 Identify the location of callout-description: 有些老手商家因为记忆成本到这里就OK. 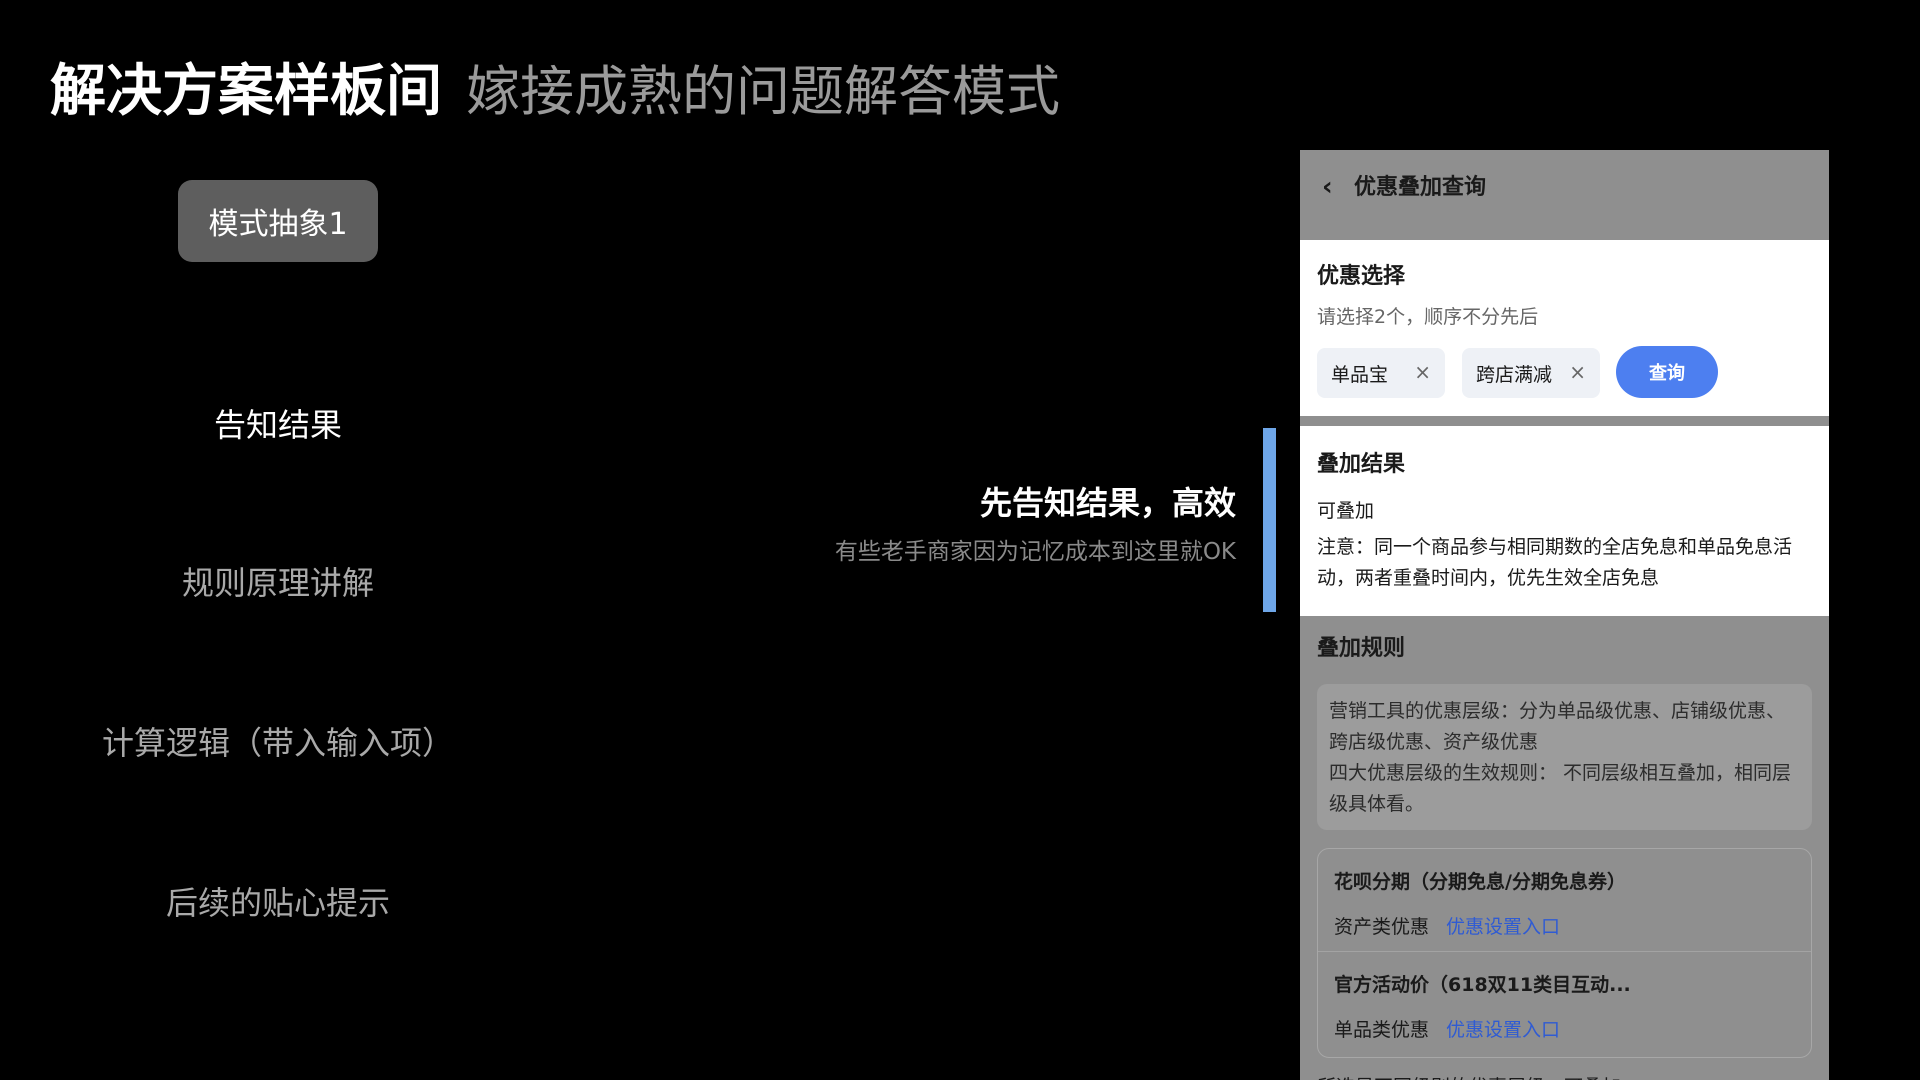
(1035, 552).